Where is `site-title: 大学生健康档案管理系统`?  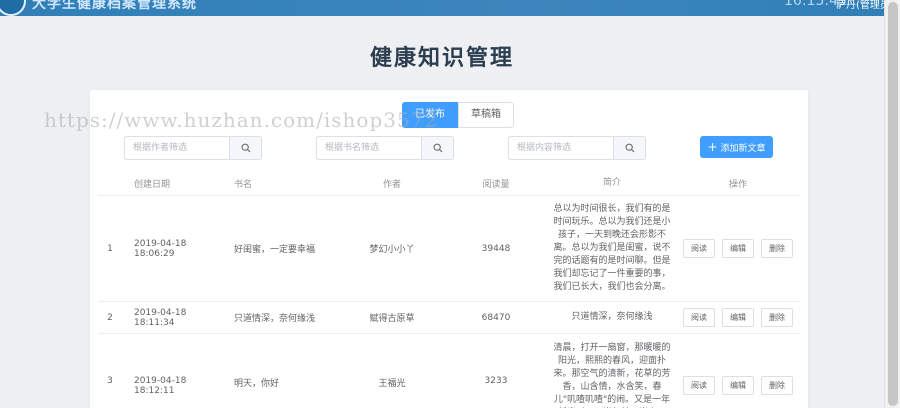
site-title: 大学生健康档案管理系统 is located at coordinates (114, 6).